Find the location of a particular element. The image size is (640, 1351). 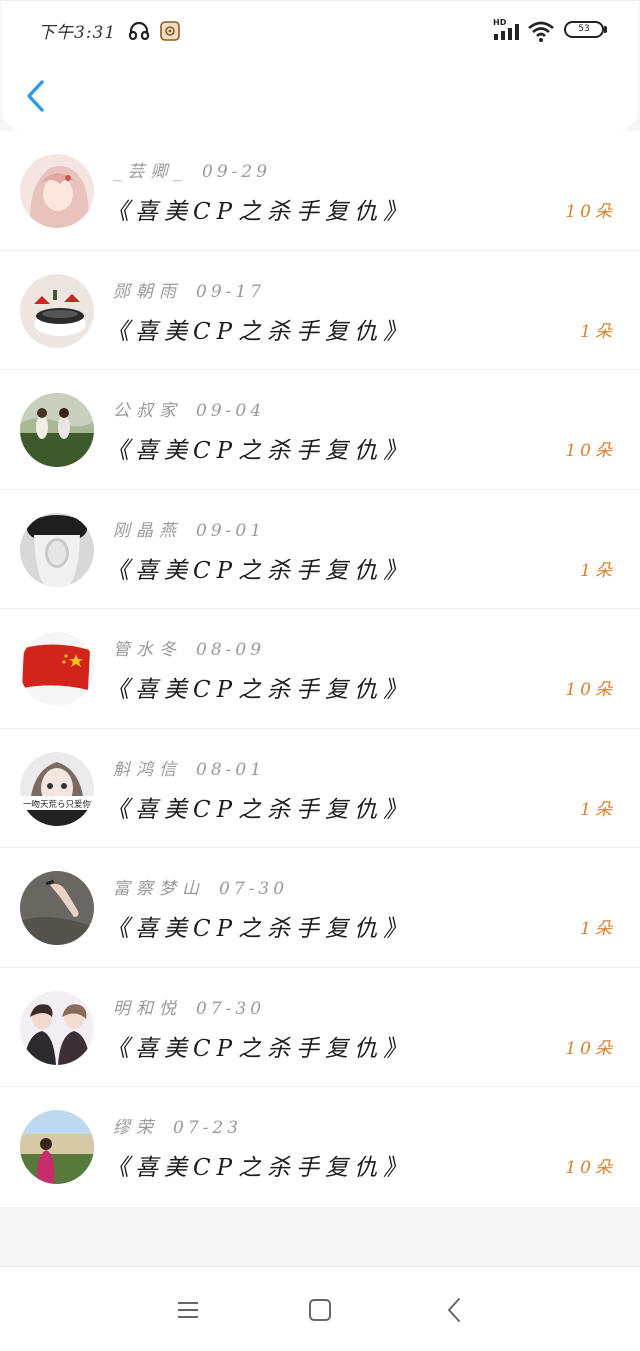

sender-line: 公叔家 09-04 is located at coordinates (189, 408).